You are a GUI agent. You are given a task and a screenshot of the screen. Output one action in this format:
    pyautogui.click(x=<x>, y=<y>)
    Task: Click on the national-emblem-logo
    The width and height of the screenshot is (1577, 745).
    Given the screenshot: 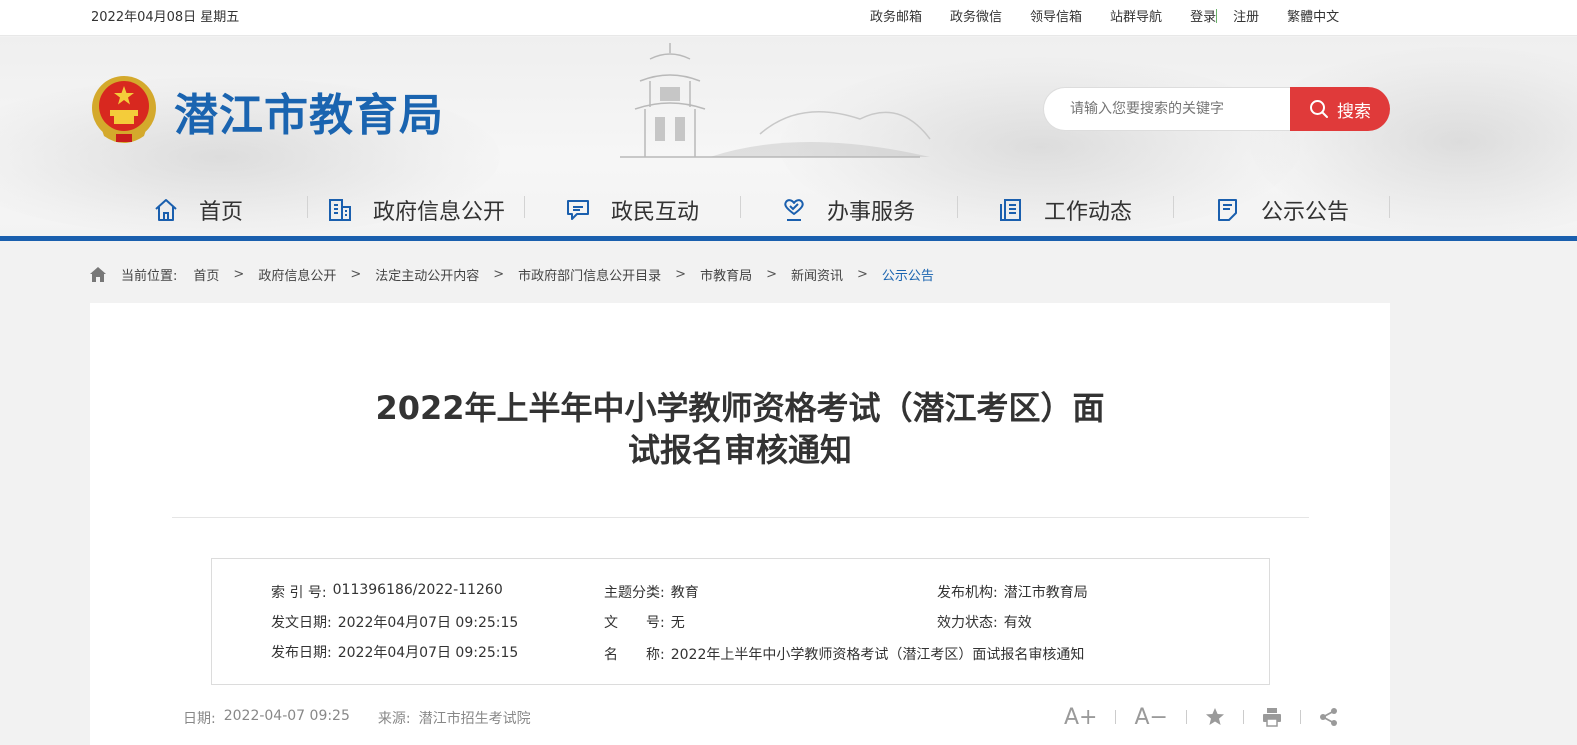 What is the action you would take?
    pyautogui.click(x=124, y=109)
    